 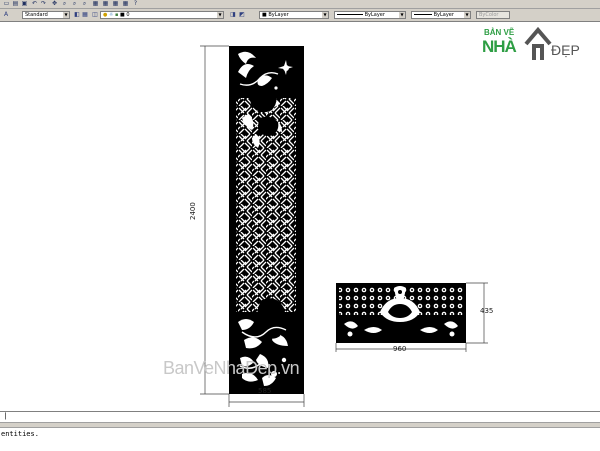 What do you see at coordinates (264, 15) in the screenshot?
I see `color-swatch-icon: ■` at bounding box center [264, 15].